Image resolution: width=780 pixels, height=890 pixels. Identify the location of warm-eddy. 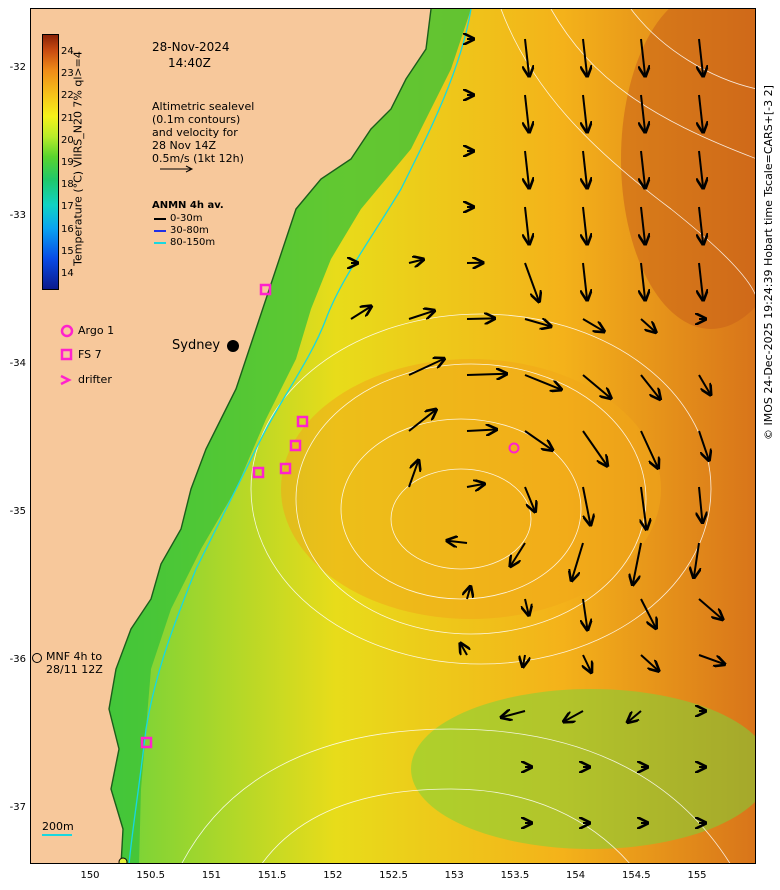
(471, 489).